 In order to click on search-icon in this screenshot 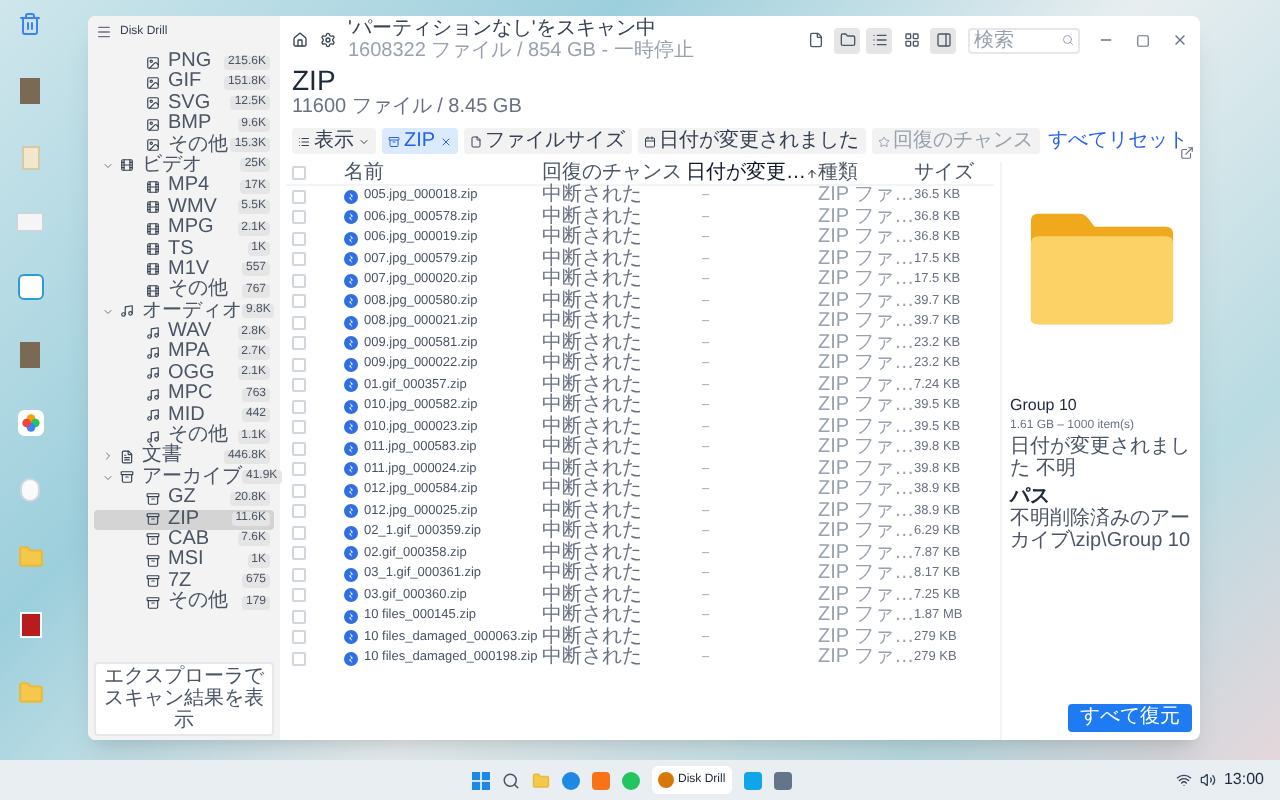, I will do `click(511, 780)`.